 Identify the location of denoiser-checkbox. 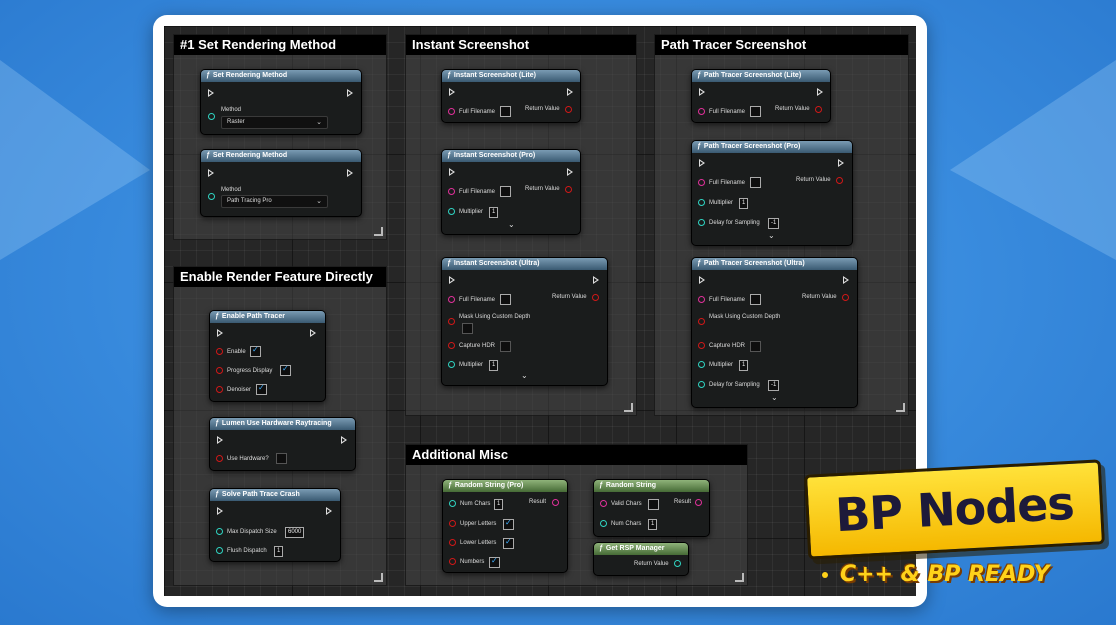
(261, 389).